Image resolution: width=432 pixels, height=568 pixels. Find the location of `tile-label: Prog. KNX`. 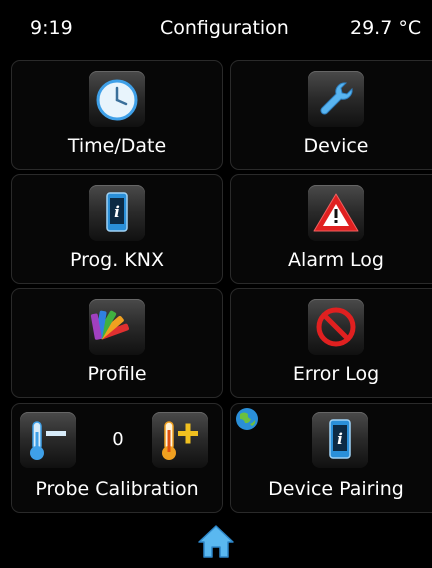

tile-label: Prog. KNX is located at coordinates (117, 260).